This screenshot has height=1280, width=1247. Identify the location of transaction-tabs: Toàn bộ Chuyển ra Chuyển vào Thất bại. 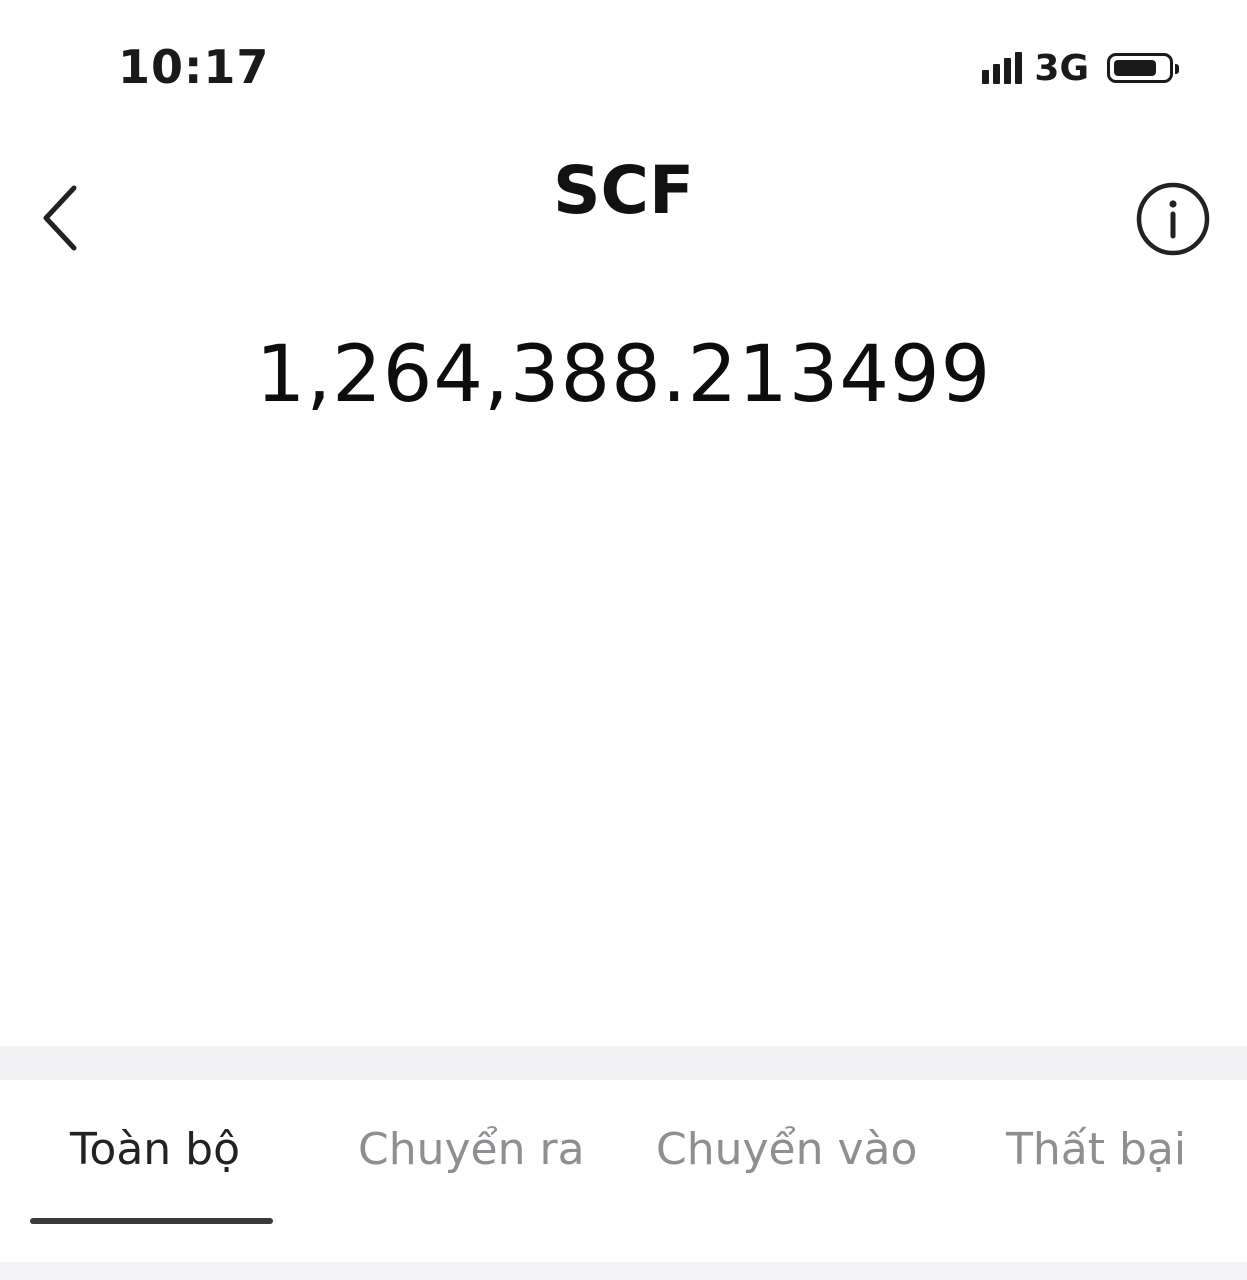
(623, 1160).